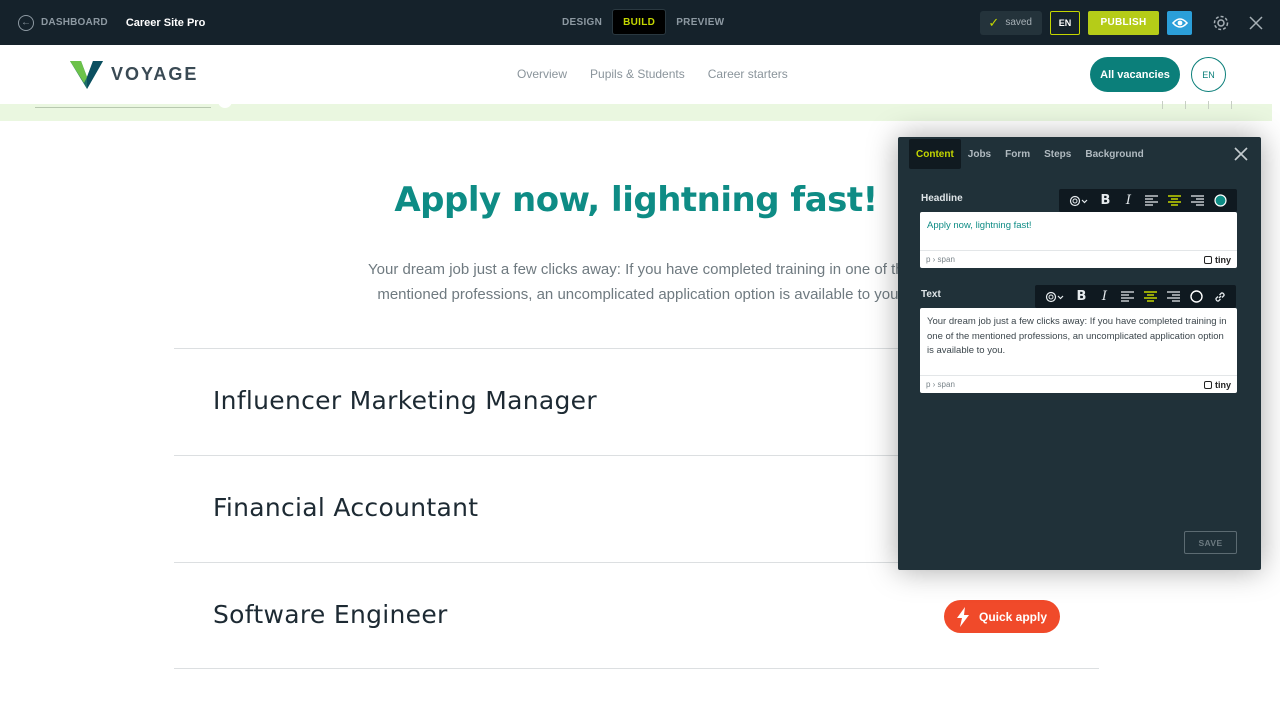 The height and width of the screenshot is (720, 1280). I want to click on settings-button, so click(1221, 23).